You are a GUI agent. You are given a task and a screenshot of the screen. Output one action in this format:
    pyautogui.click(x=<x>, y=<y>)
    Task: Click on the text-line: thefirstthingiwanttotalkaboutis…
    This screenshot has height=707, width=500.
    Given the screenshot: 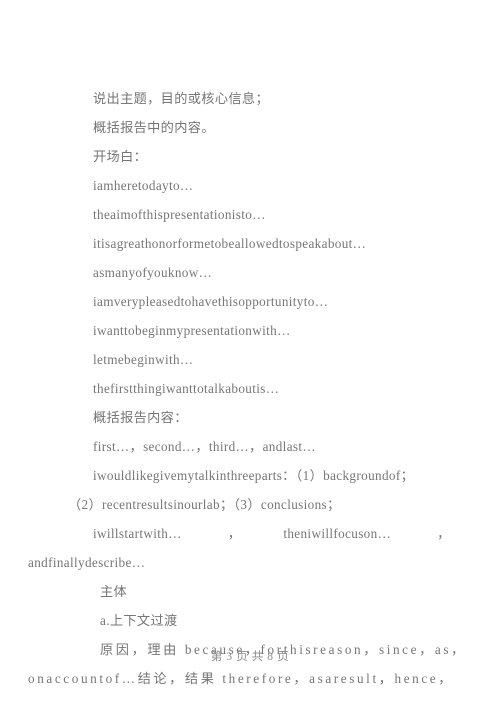 What is the action you would take?
    pyautogui.click(x=186, y=388)
    